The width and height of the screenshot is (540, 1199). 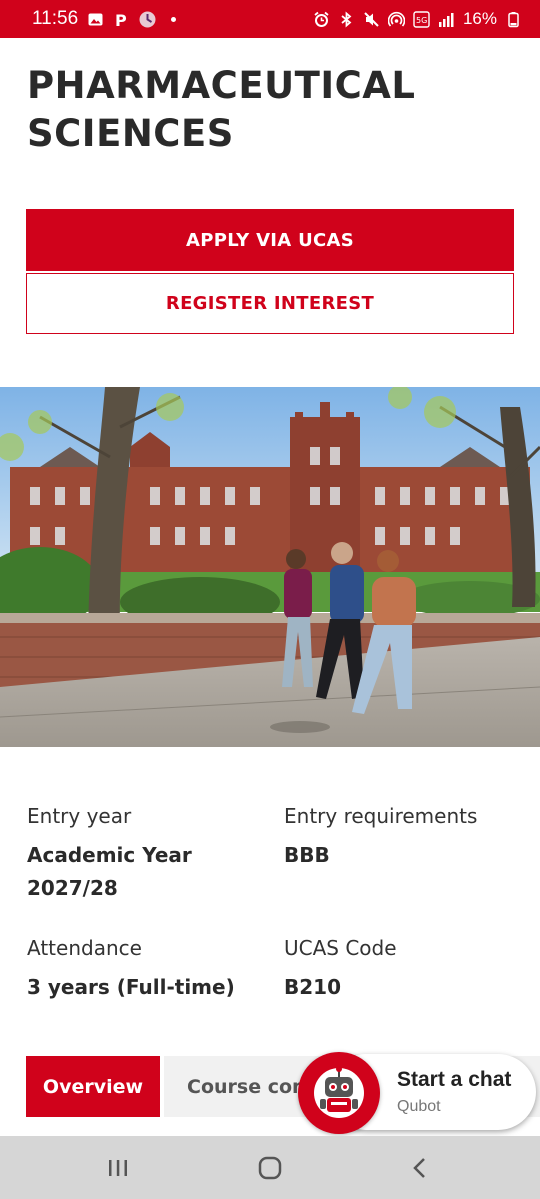 I want to click on qubot-robot-icon, so click(x=339, y=1093).